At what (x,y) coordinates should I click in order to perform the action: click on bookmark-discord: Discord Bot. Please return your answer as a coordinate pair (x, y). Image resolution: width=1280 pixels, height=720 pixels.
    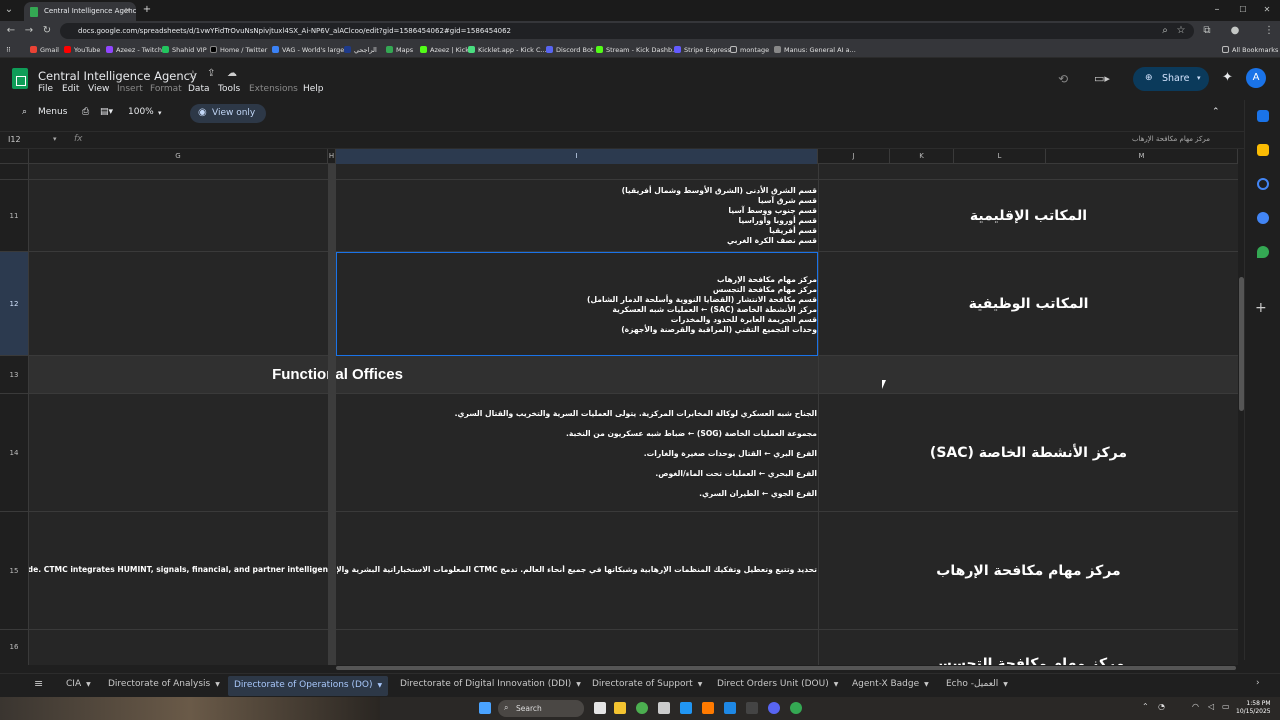
    Looking at the image, I should click on (569, 50).